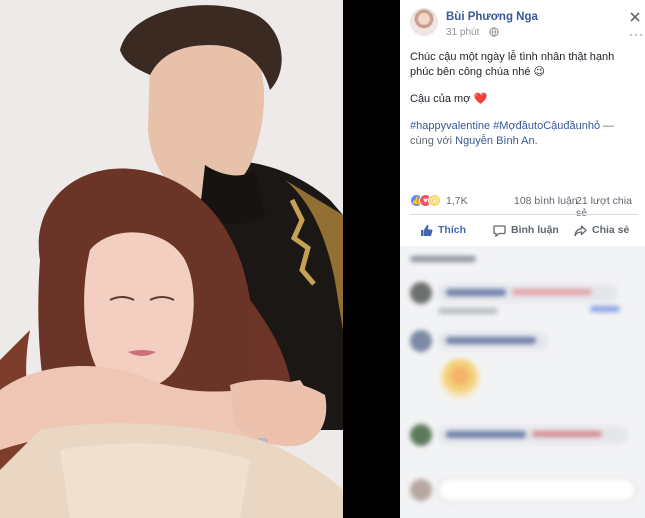 The height and width of the screenshot is (518, 645). I want to click on share-count: 21 lượt chia sẻ, so click(607, 207).